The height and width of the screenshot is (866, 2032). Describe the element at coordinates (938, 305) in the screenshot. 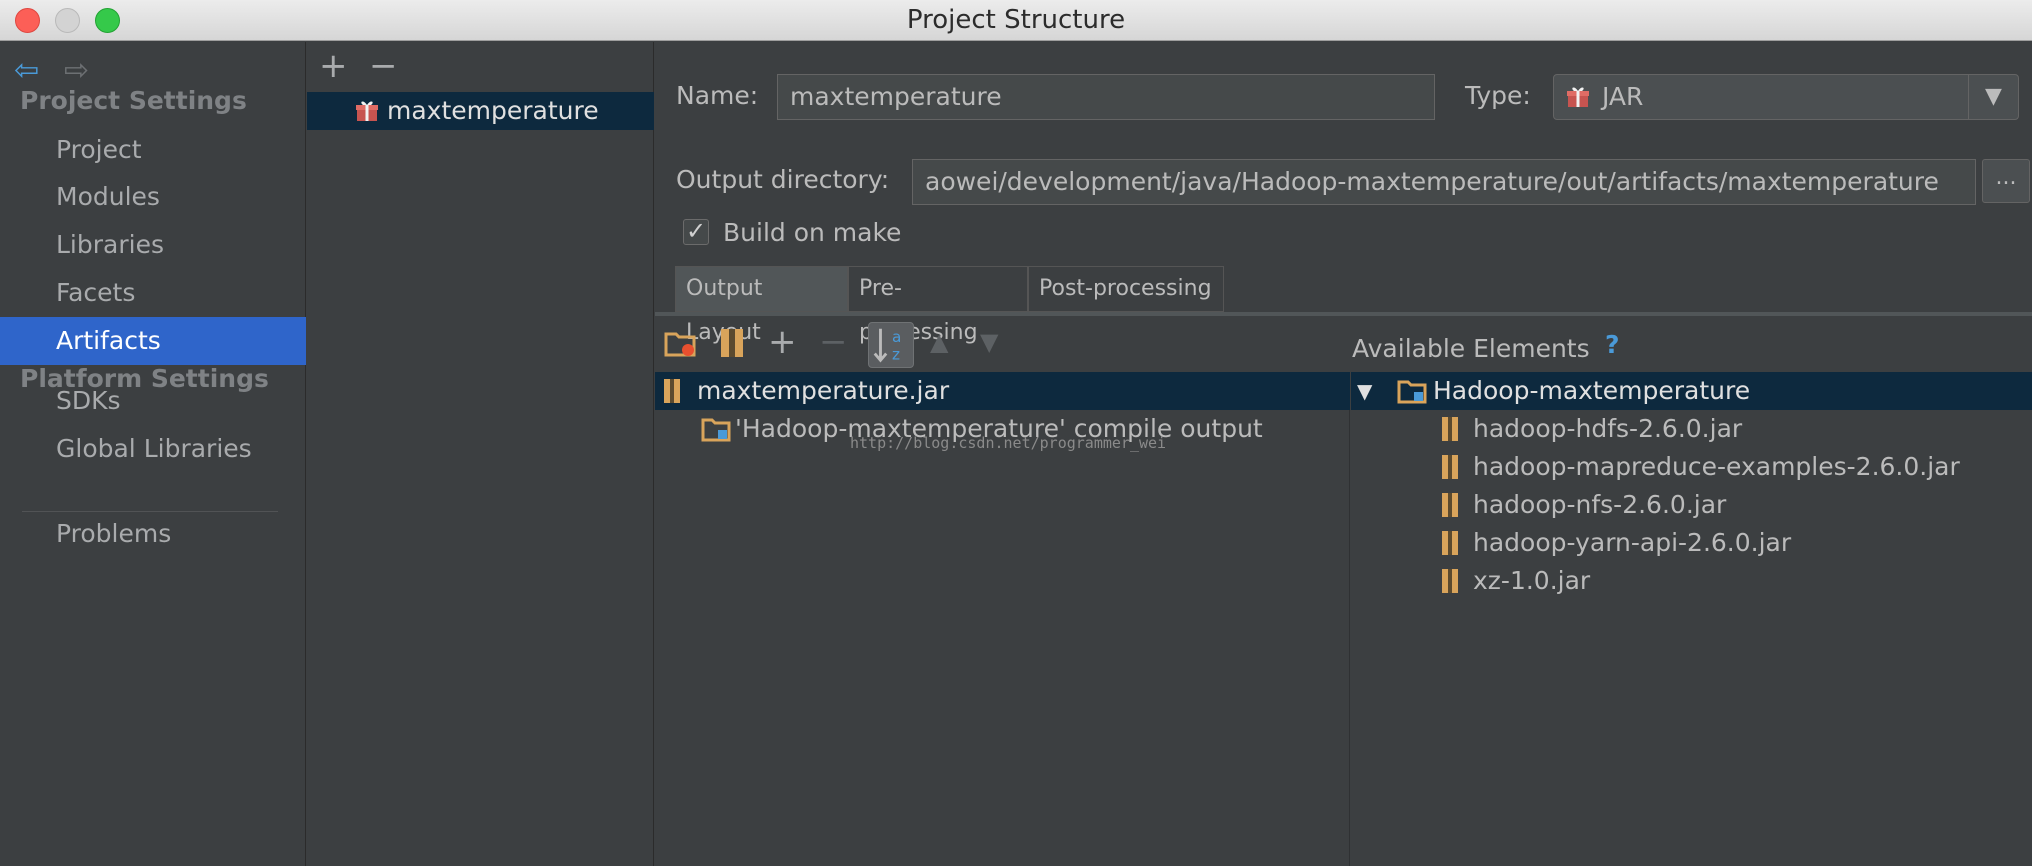

I see `tab-pre-processing: Pre-processing` at that location.